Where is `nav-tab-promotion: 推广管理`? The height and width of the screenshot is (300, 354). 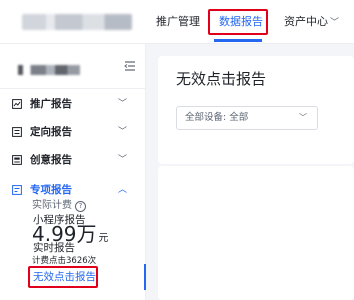 nav-tab-promotion: 推广管理 is located at coordinates (178, 22).